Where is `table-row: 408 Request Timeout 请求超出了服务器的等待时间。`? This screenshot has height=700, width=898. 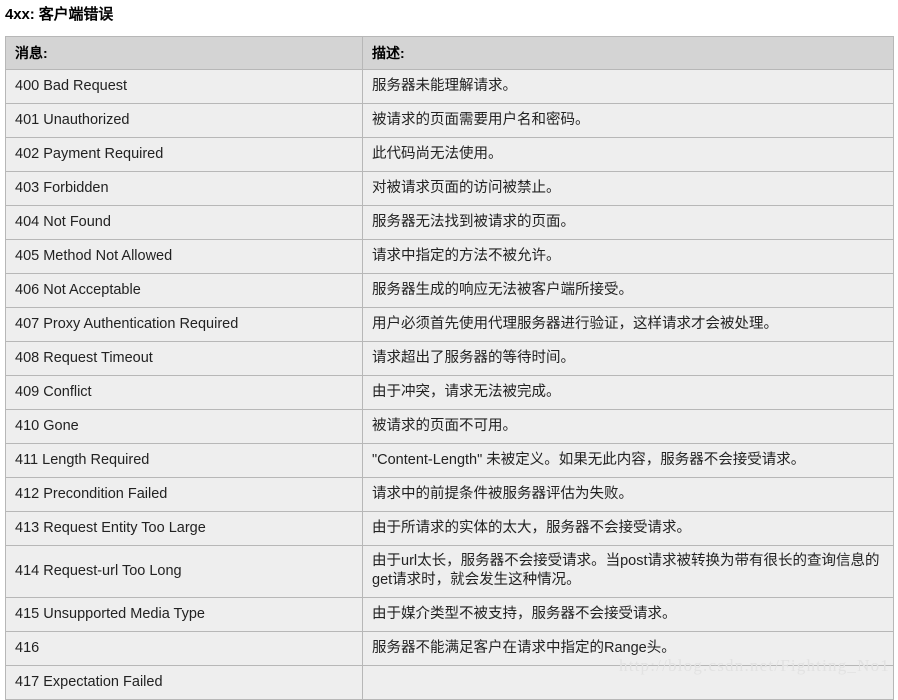 table-row: 408 Request Timeout 请求超出了服务器的等待时间。 is located at coordinates (449, 358).